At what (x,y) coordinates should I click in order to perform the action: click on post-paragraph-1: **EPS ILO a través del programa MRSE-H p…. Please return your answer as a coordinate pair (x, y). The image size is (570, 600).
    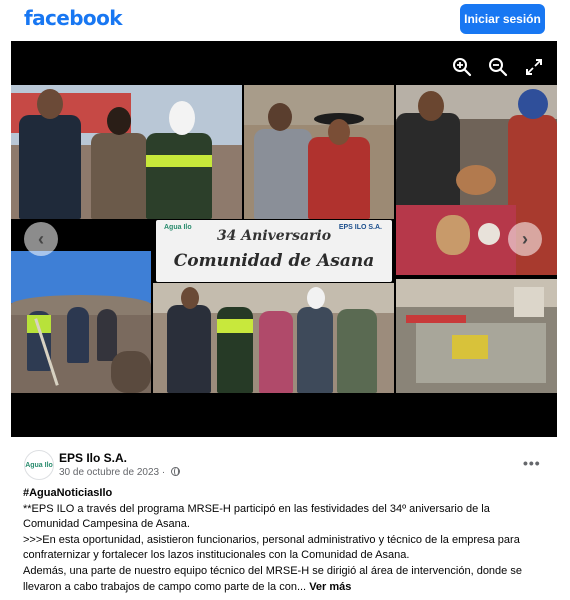
    Looking at the image, I should click on (256, 516).